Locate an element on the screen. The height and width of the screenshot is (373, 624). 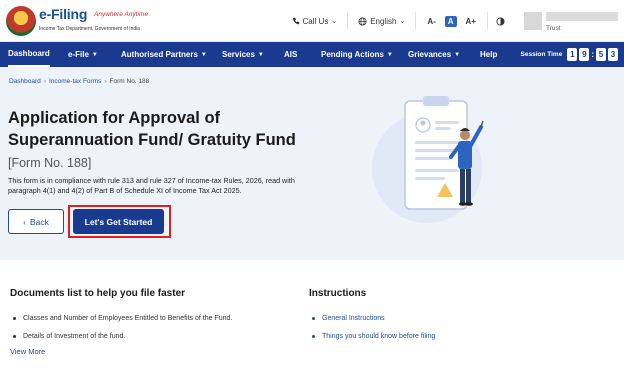
call-us-label: Call Us is located at coordinates (315, 21).